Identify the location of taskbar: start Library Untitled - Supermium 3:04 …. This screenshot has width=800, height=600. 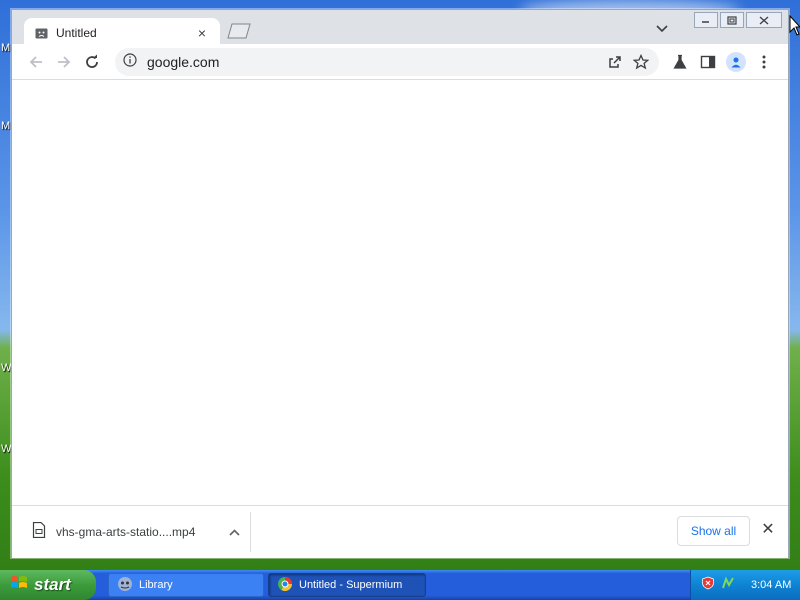
(400, 585).